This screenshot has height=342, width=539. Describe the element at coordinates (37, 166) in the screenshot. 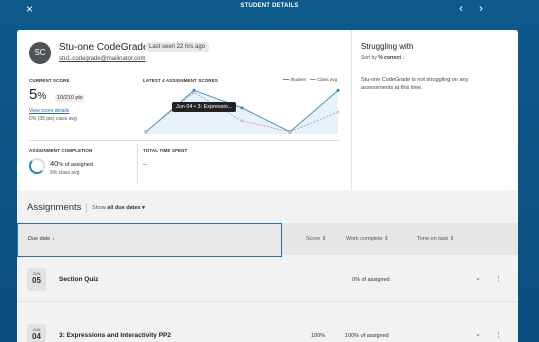

I see `completion-ring` at that location.